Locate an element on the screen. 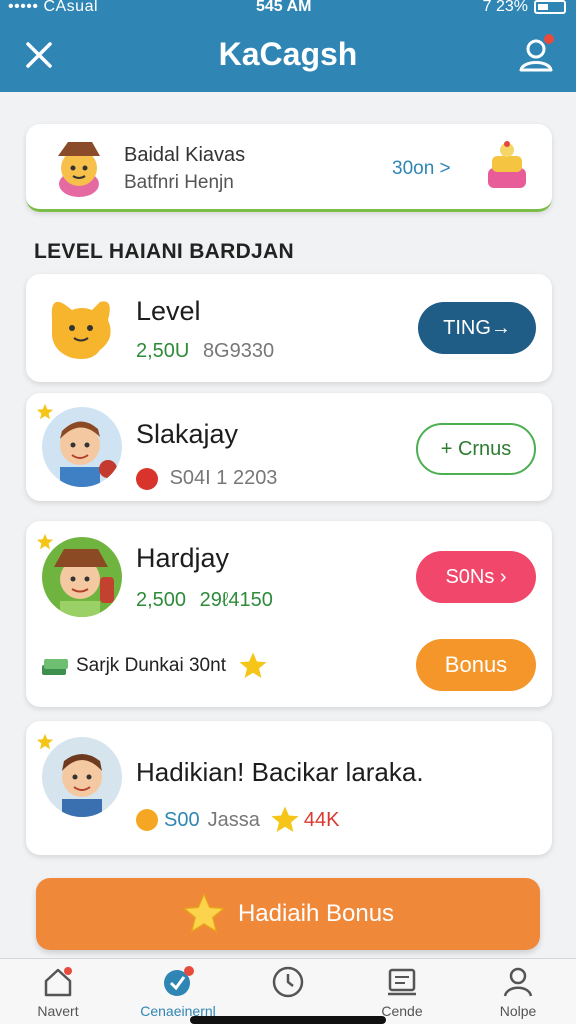  tab-rewards: Cenaeinernl is located at coordinates (178, 992).